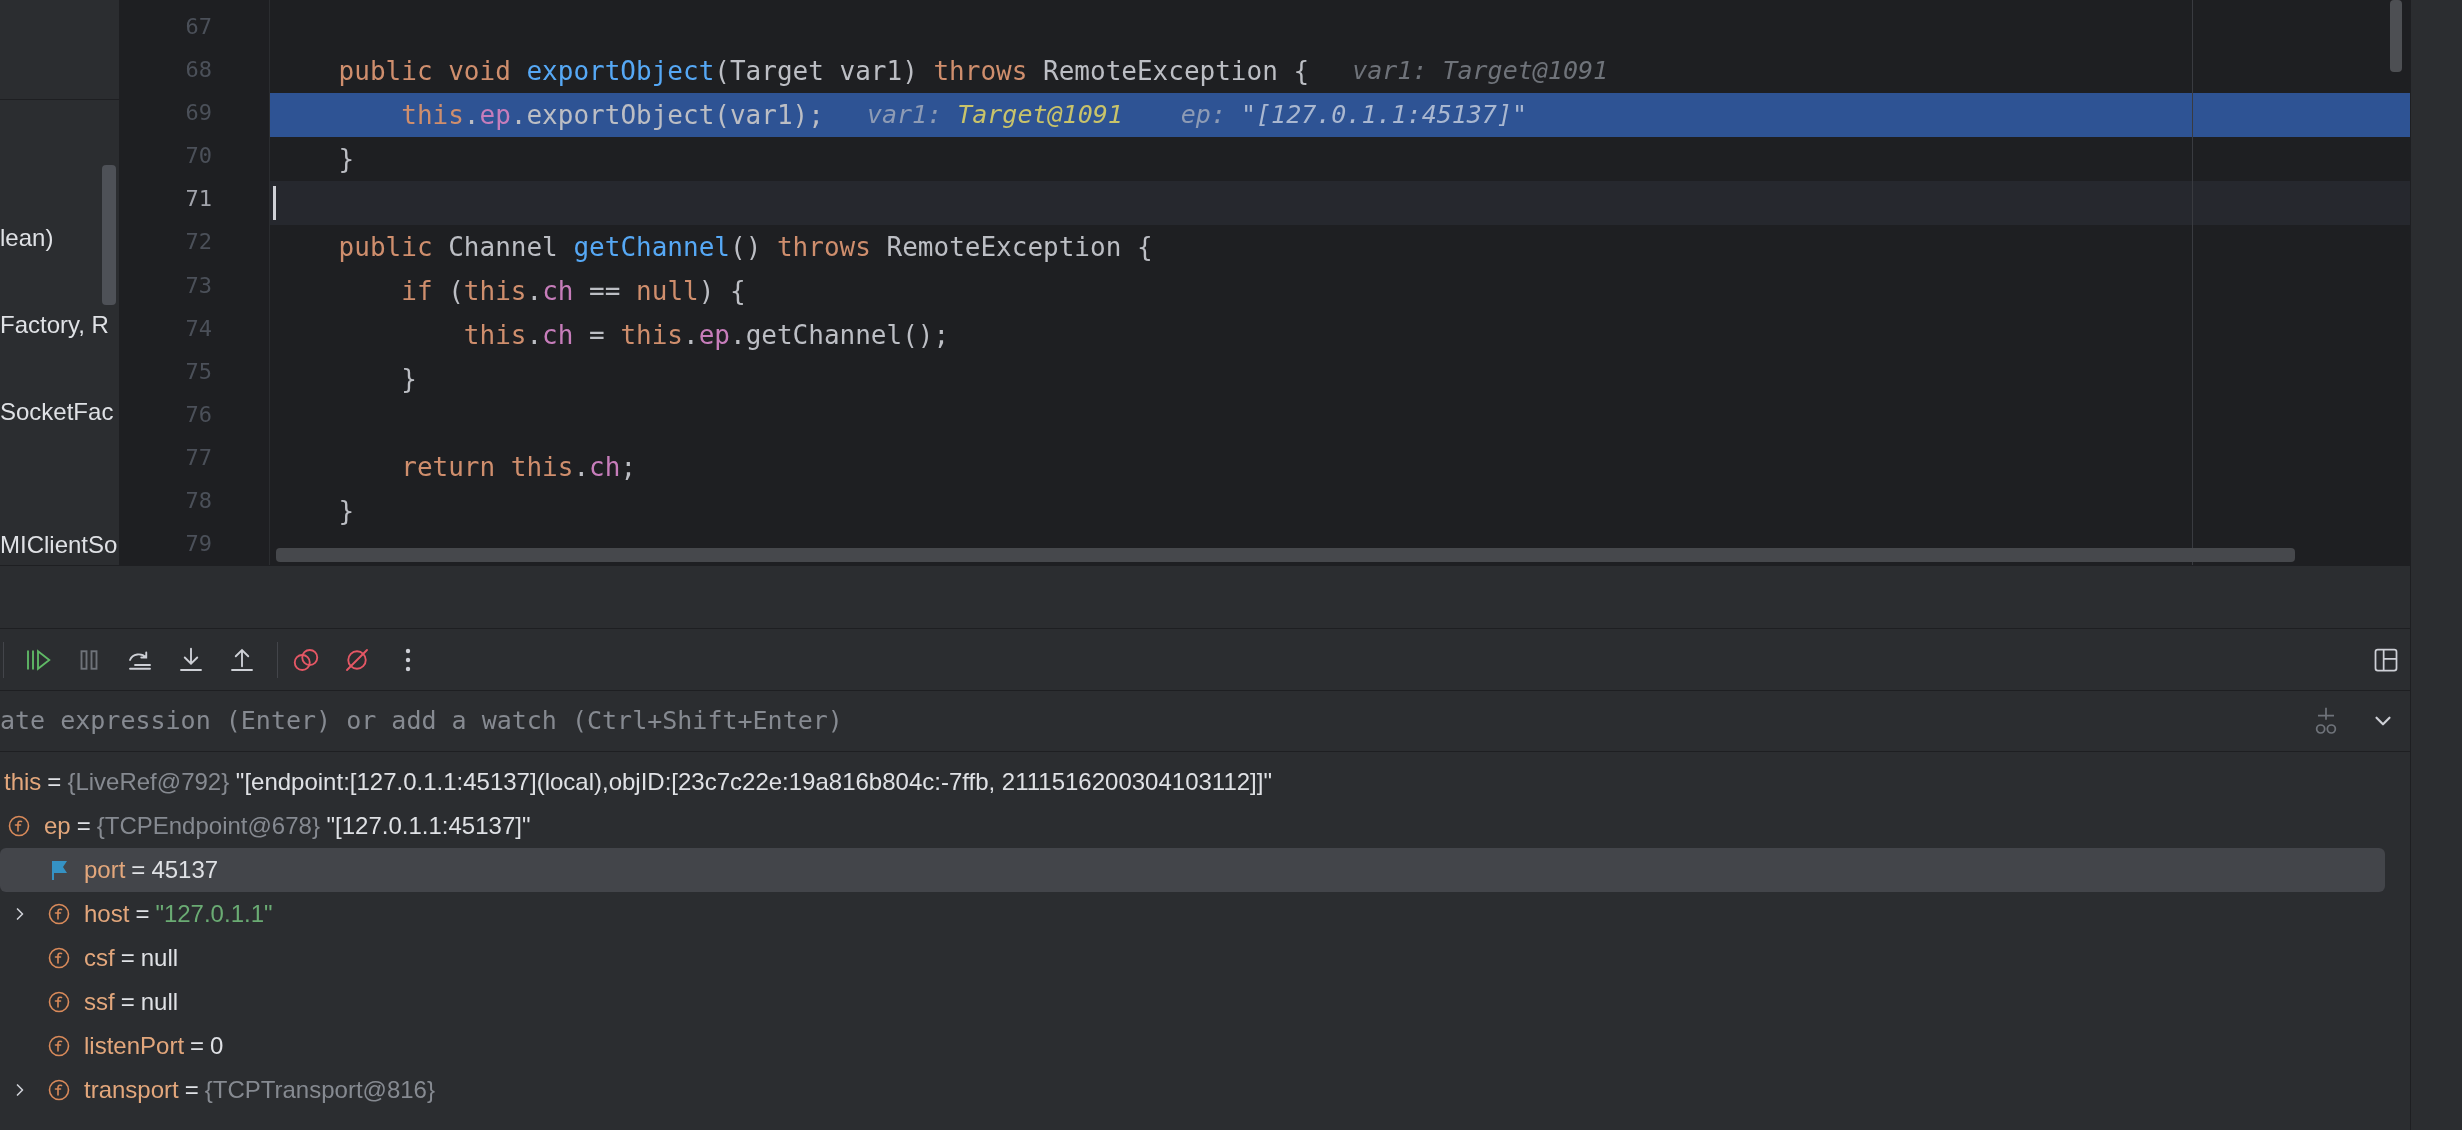 Image resolution: width=2462 pixels, height=1130 pixels. I want to click on variable-row: host = "127.0.1.1", so click(1192, 914).